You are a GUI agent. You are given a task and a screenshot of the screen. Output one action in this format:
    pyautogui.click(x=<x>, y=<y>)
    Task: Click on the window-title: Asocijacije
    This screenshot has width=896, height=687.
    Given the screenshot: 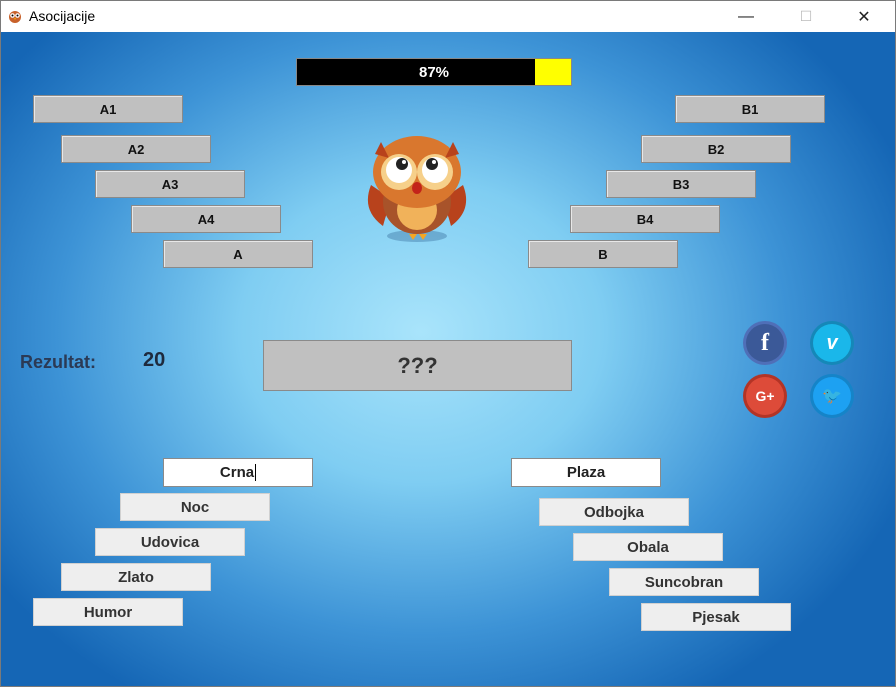 What is the action you would take?
    pyautogui.click(x=62, y=16)
    